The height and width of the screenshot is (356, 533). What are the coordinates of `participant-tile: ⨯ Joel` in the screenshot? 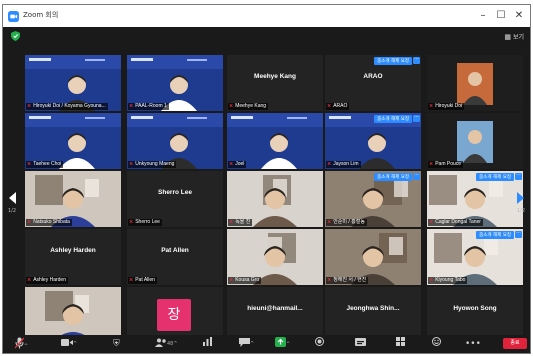 It's located at (275, 141).